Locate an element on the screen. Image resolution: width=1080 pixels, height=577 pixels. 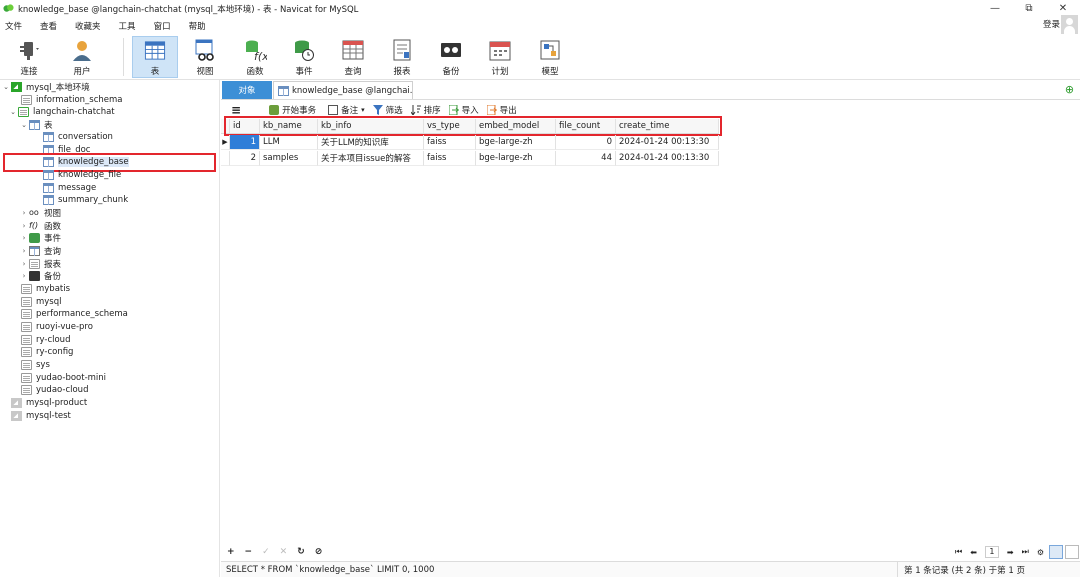
cell-kb-name: samples is located at coordinates (289, 158).